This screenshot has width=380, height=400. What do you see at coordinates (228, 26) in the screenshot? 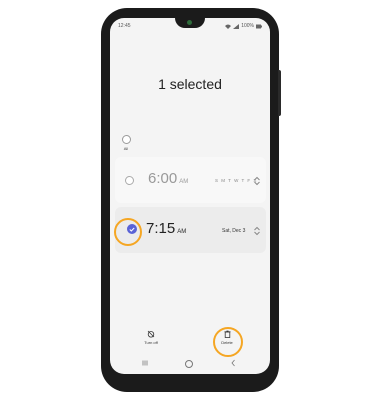
I see `wifi-icon` at bounding box center [228, 26].